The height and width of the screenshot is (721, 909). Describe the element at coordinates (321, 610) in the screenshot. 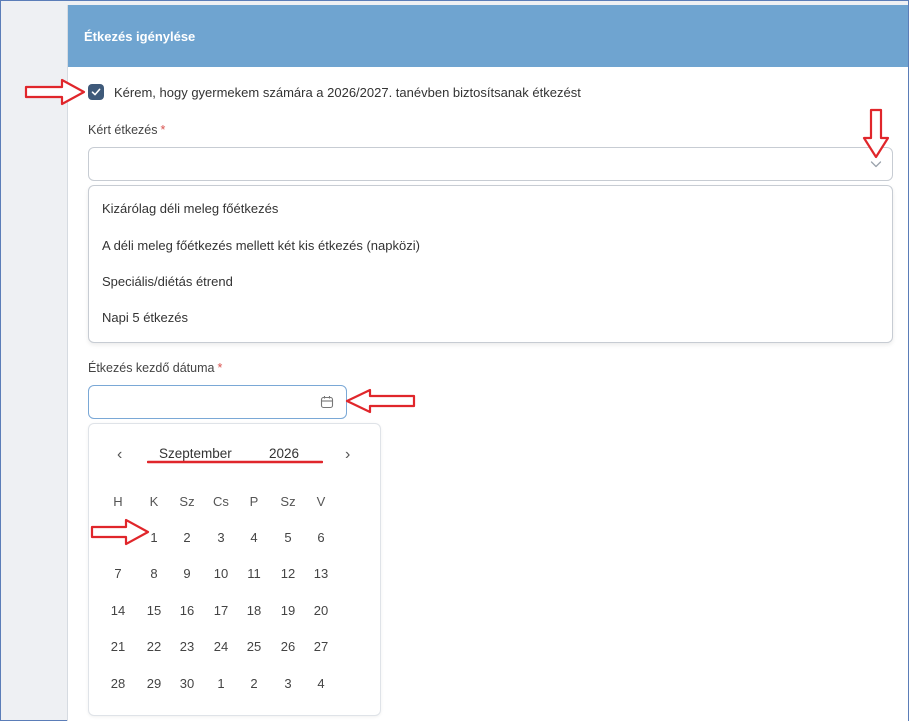

I see `calendar-day: 20` at that location.